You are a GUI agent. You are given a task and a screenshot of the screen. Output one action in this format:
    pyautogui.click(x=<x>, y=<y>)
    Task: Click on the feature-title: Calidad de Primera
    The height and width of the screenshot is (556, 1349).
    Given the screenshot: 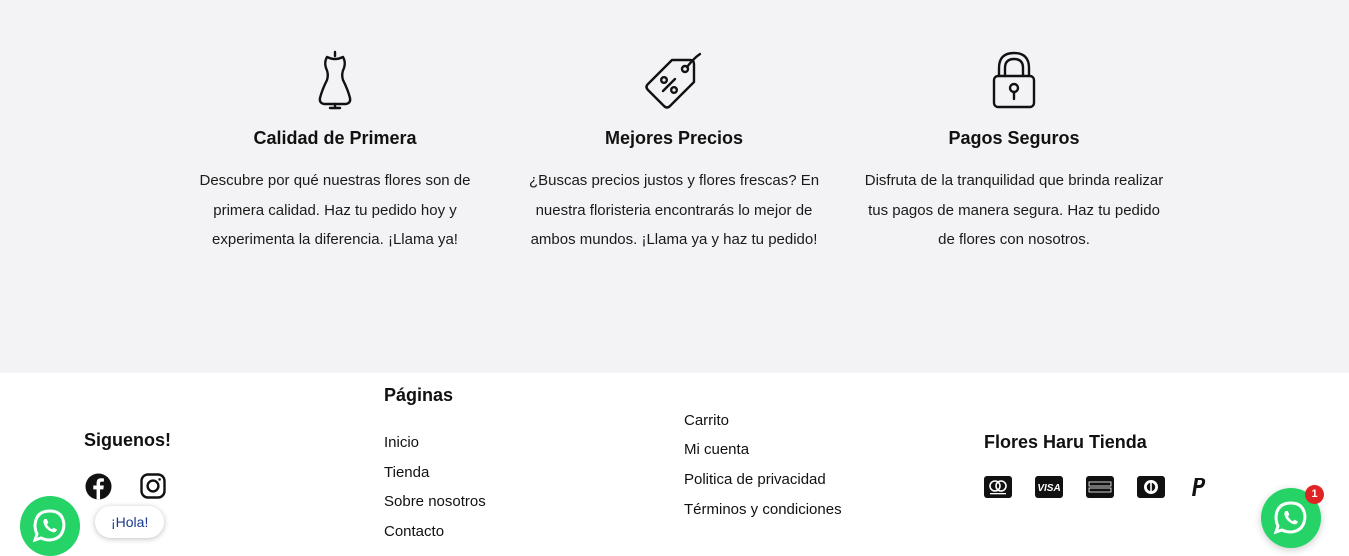 What is the action you would take?
    pyautogui.click(x=335, y=138)
    